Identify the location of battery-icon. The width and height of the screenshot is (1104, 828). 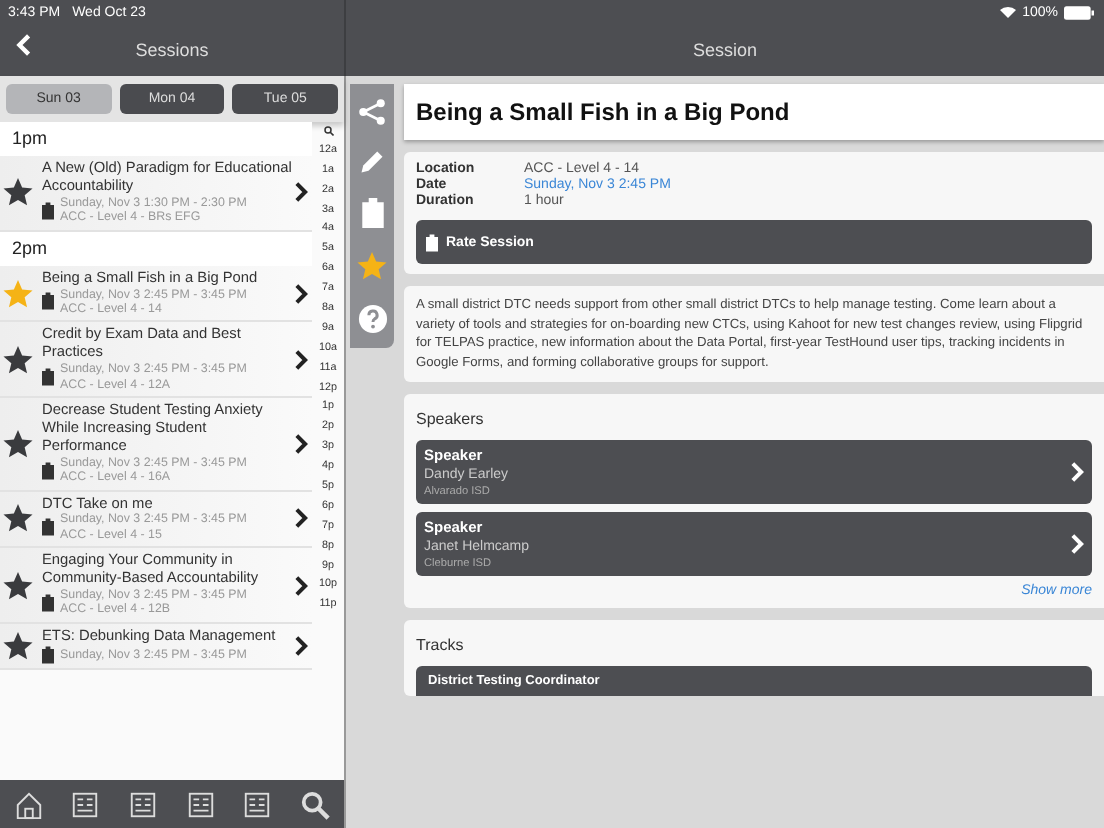
(1079, 12).